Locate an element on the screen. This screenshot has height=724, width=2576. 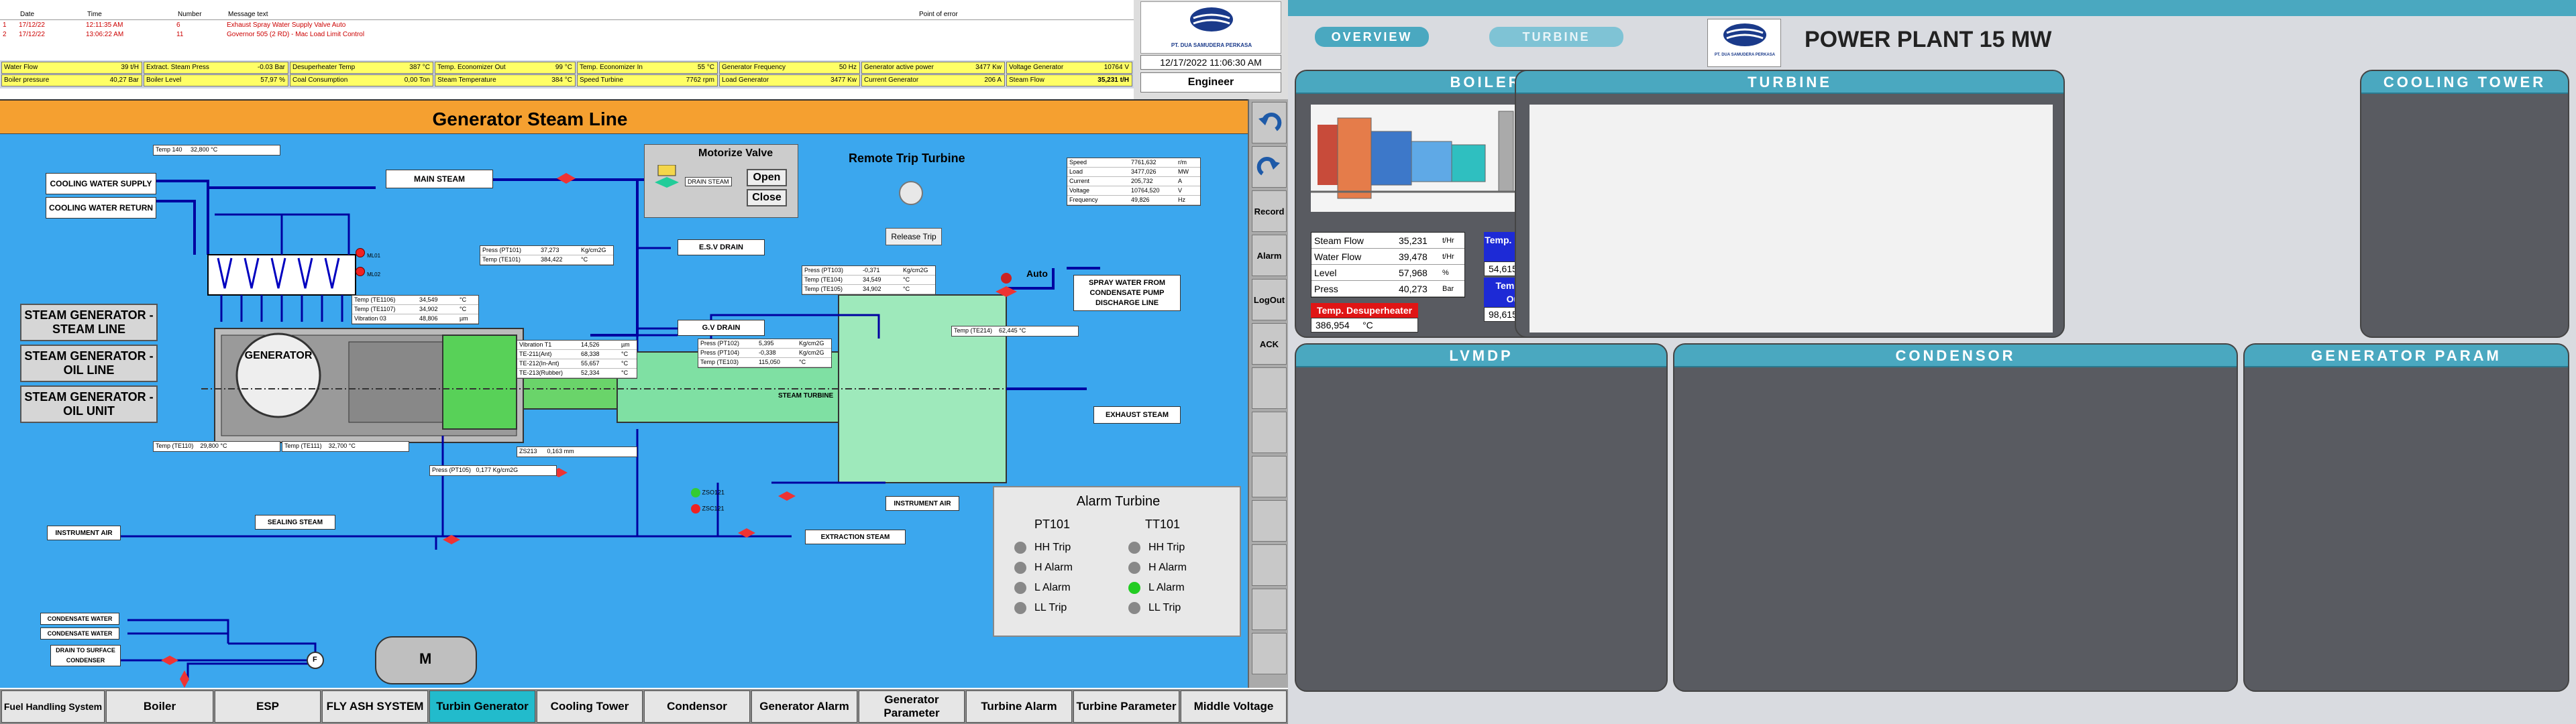
side-toolbar: Record Alarm LogOut ACK is located at coordinates (1268, 393).